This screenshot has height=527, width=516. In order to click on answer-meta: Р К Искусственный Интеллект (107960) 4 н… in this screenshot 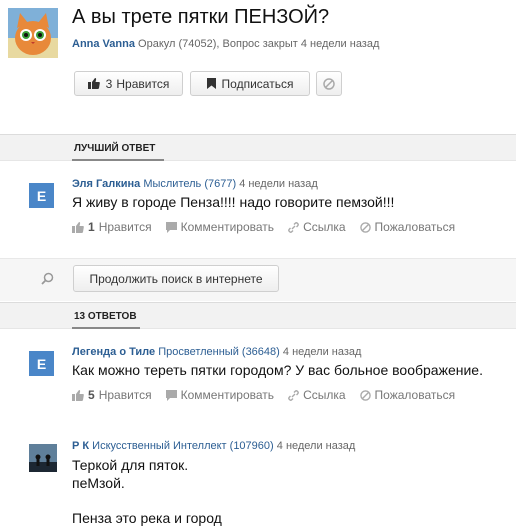, I will do `click(213, 446)`.